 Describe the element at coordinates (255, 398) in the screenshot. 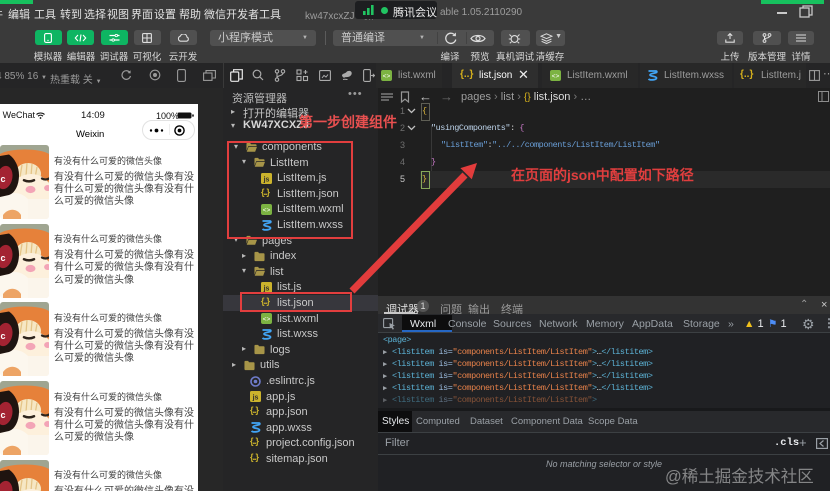

I see `svg-text: js` at that location.